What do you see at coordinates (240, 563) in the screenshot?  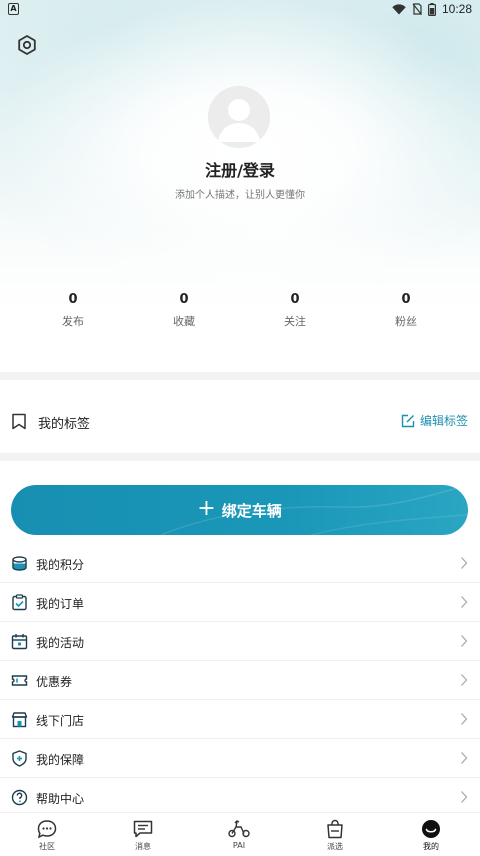 I see `menu-item-points: 我的积分` at bounding box center [240, 563].